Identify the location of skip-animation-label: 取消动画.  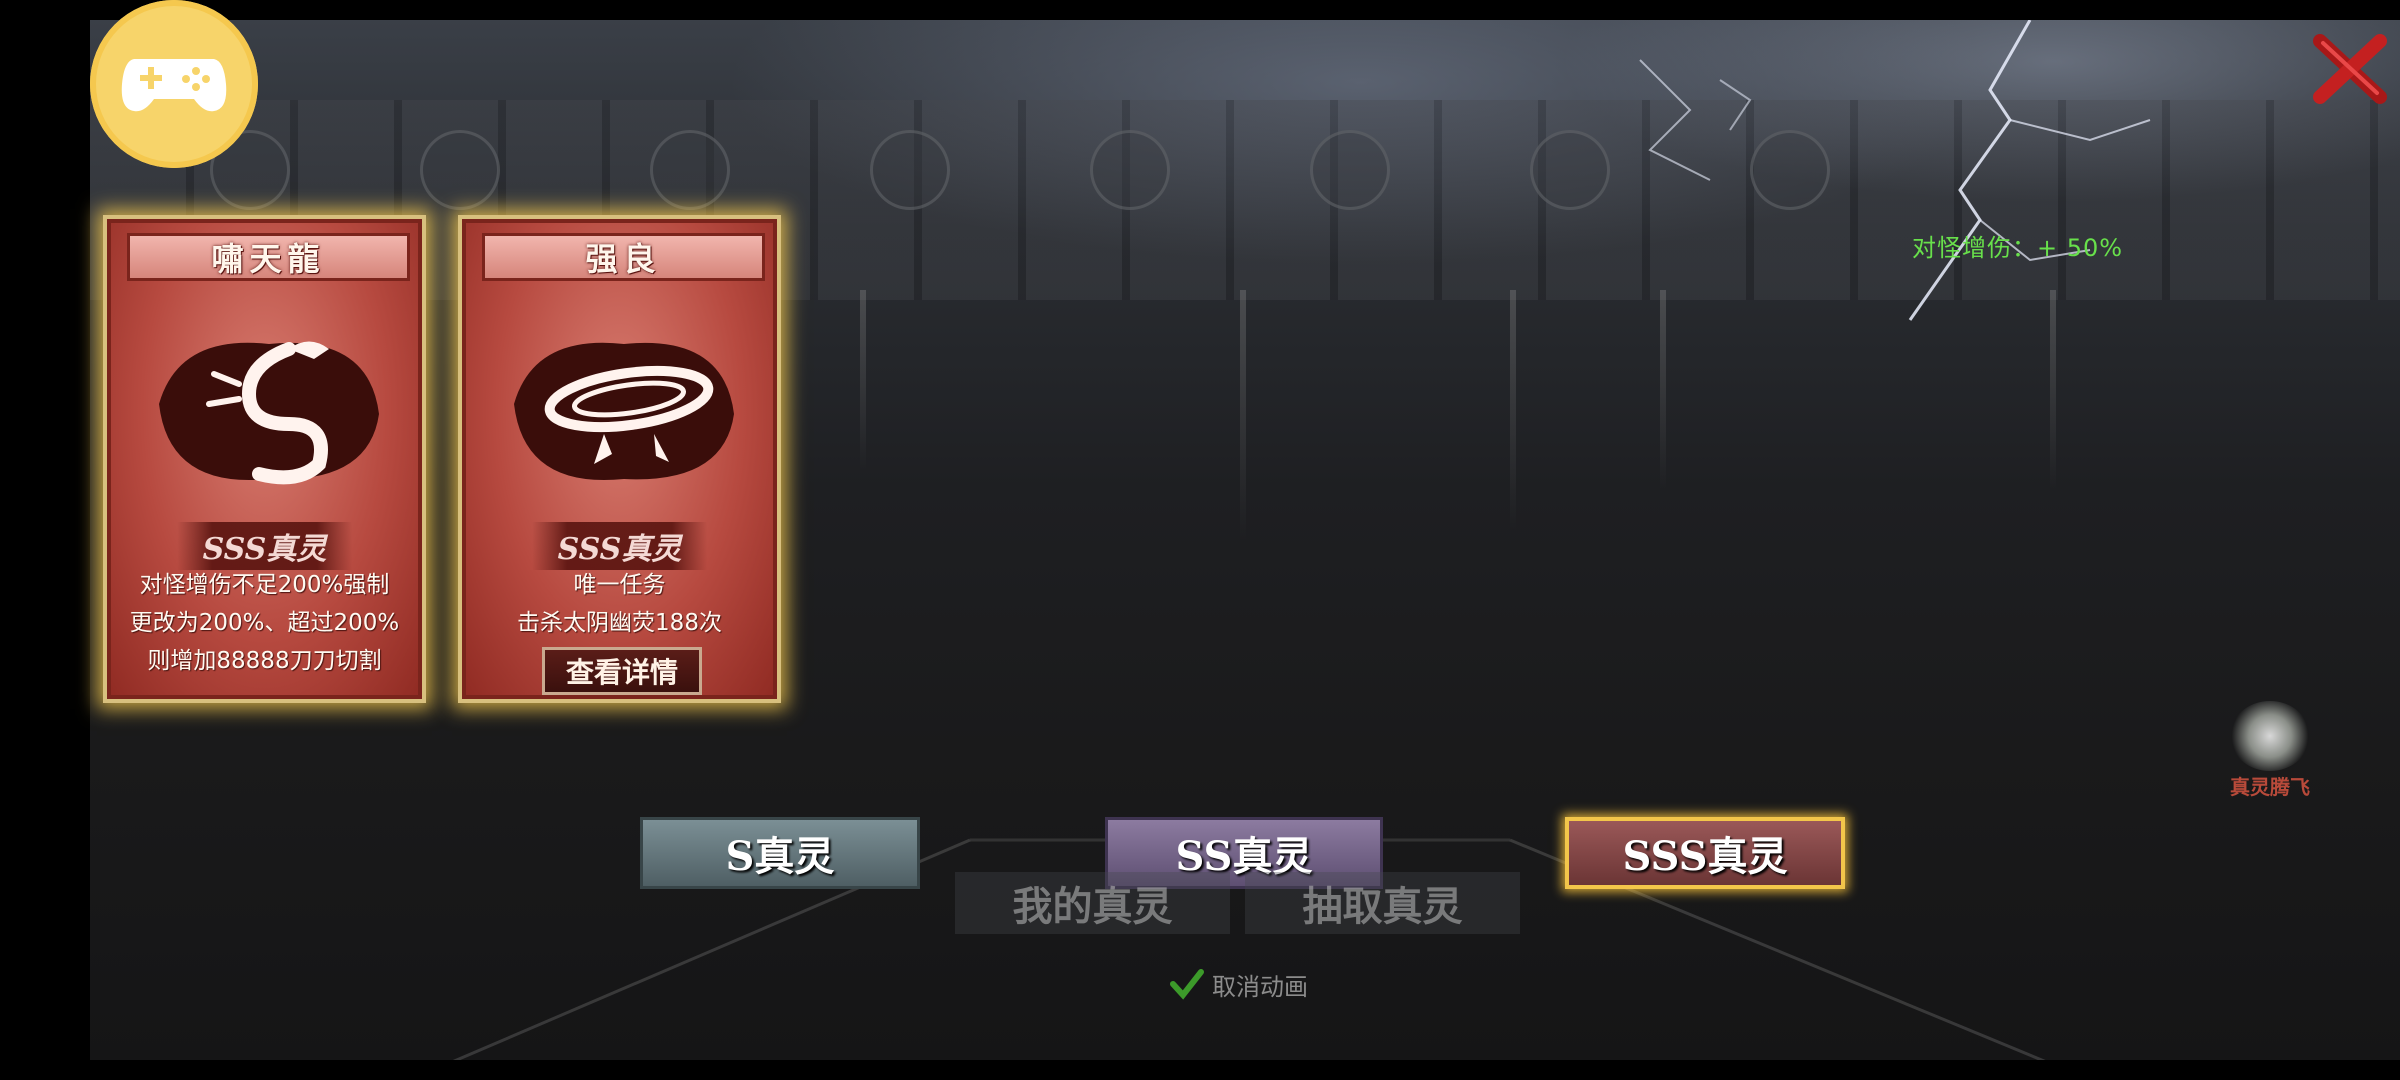
(1260, 986).